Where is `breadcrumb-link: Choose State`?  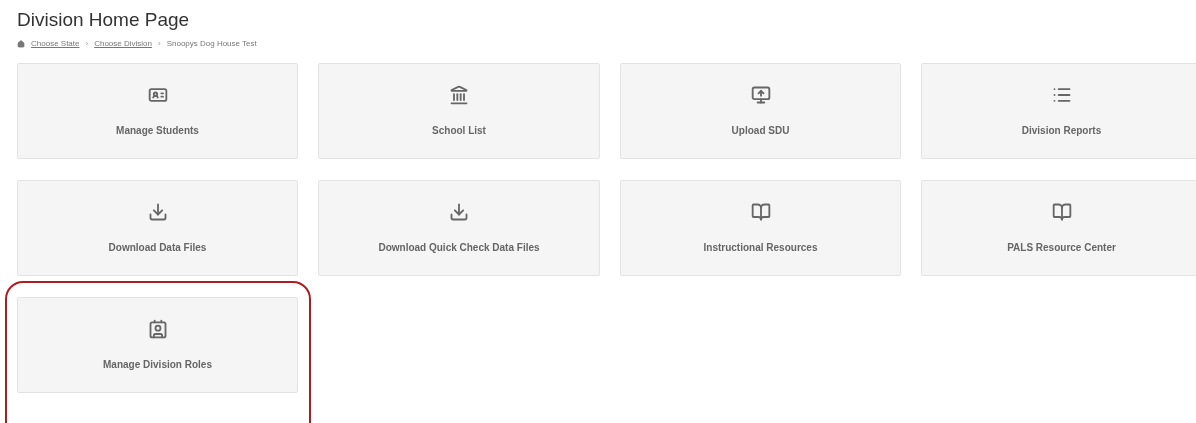
breadcrumb-link: Choose State is located at coordinates (55, 44).